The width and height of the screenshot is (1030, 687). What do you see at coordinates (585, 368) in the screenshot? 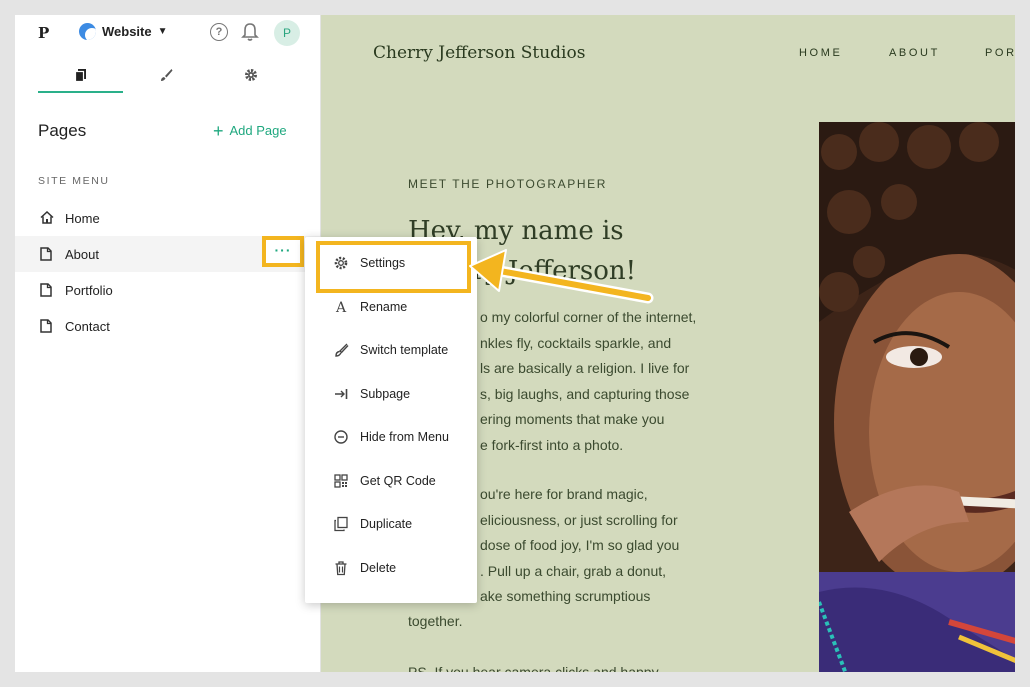
I see `para-line: ls are basically a religion. I live for` at bounding box center [585, 368].